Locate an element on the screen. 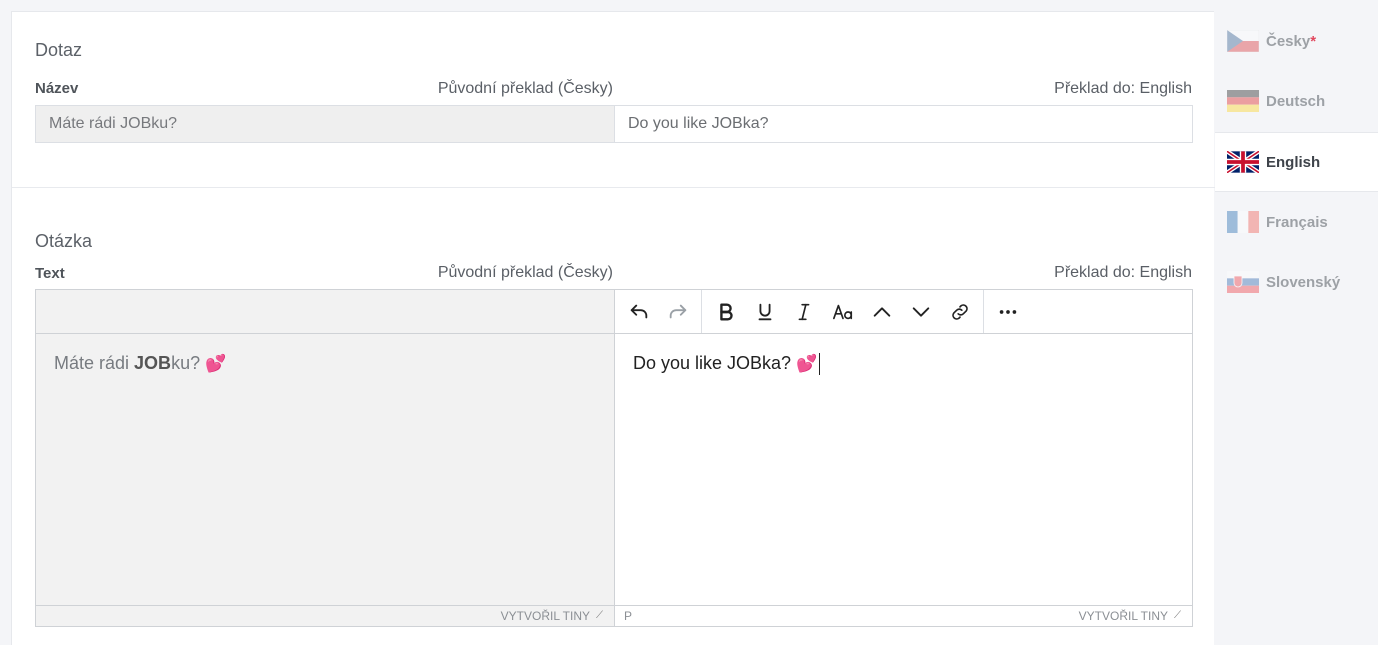 This screenshot has height=645, width=1378. more-icon is located at coordinates (1007, 312).